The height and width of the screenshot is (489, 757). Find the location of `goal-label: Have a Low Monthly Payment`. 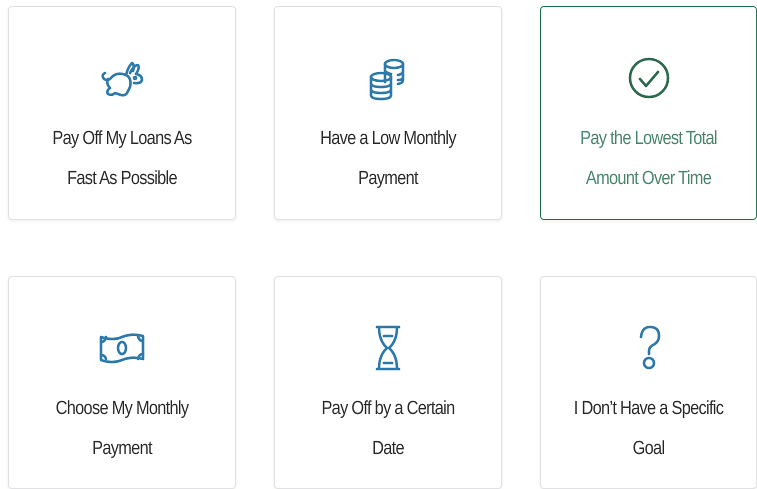

goal-label: Have a Low Monthly Payment is located at coordinates (388, 159).